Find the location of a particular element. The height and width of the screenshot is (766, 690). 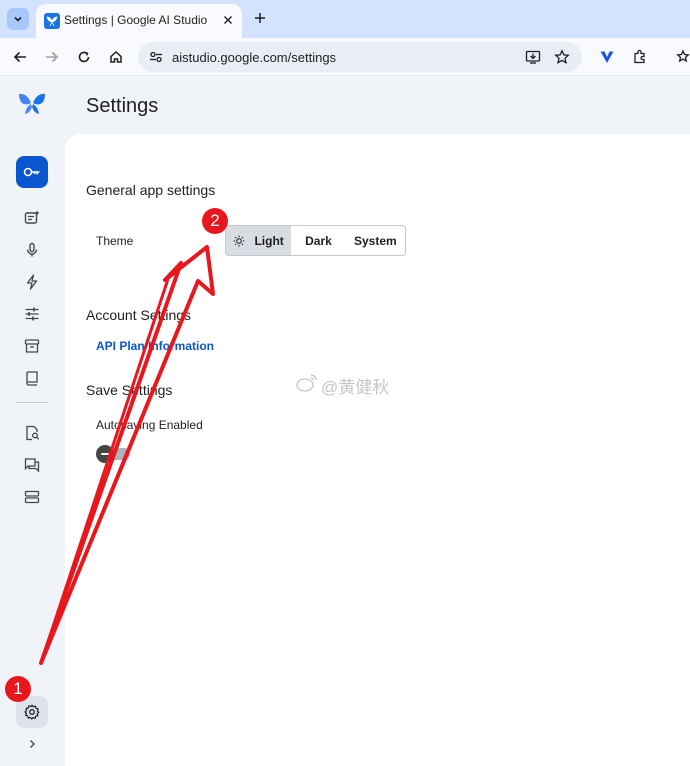

theme-system-button: System is located at coordinates (375, 240).